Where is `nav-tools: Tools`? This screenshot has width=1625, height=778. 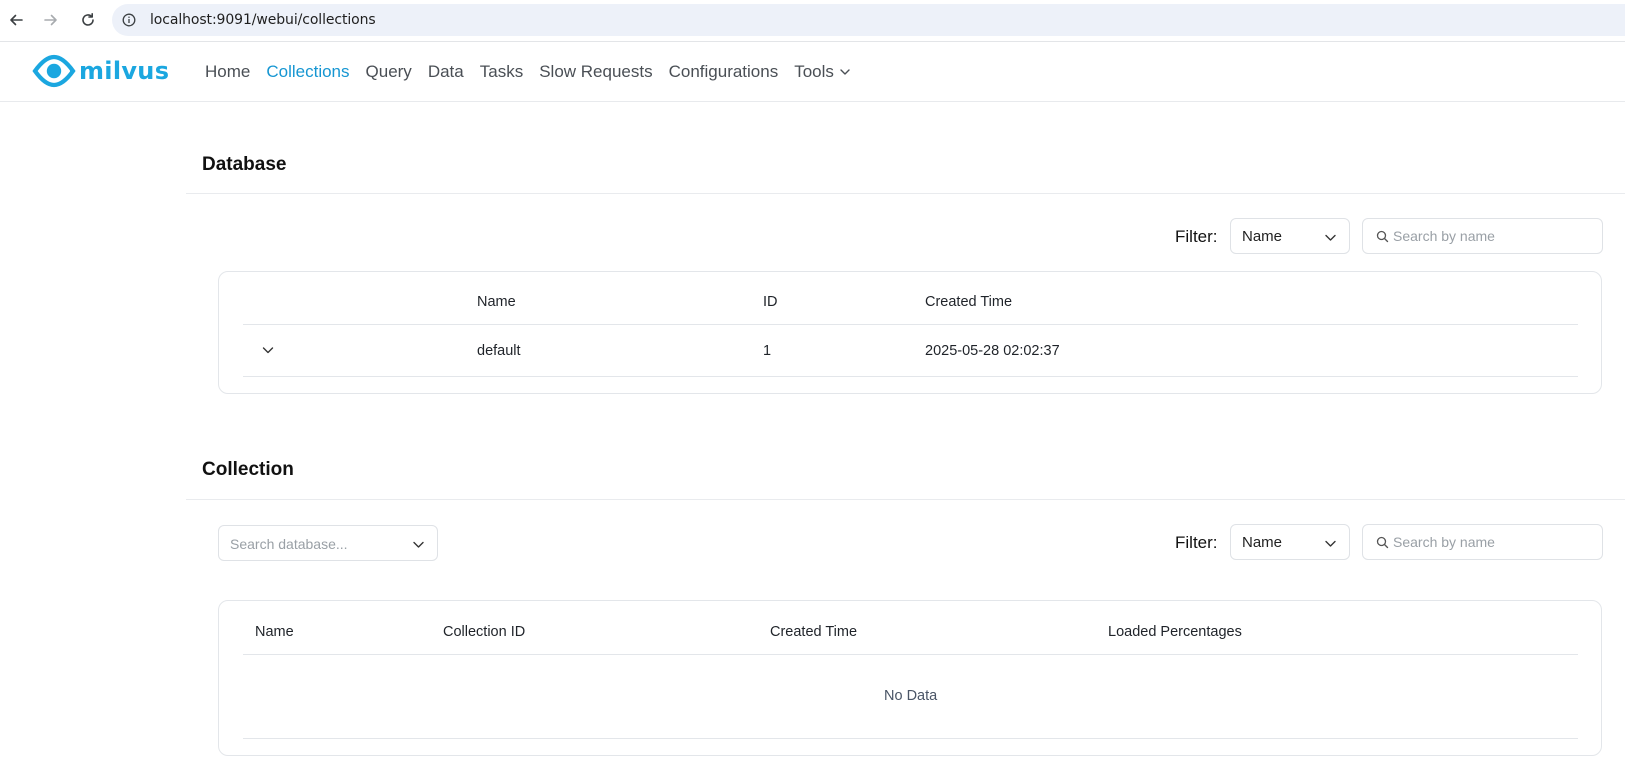
nav-tools: Tools is located at coordinates (822, 72).